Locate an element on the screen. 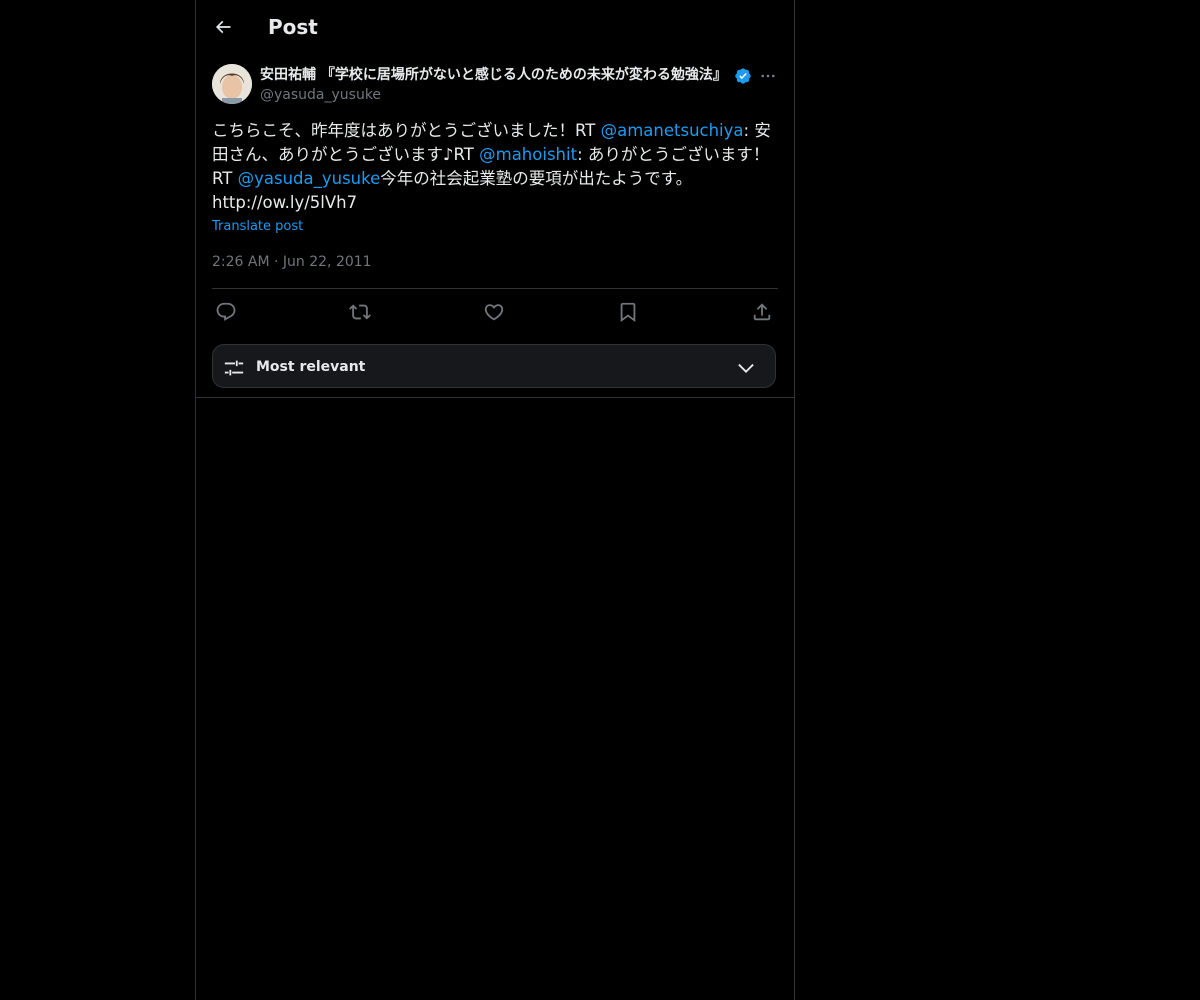  verified-badge-icon is located at coordinates (743, 76).